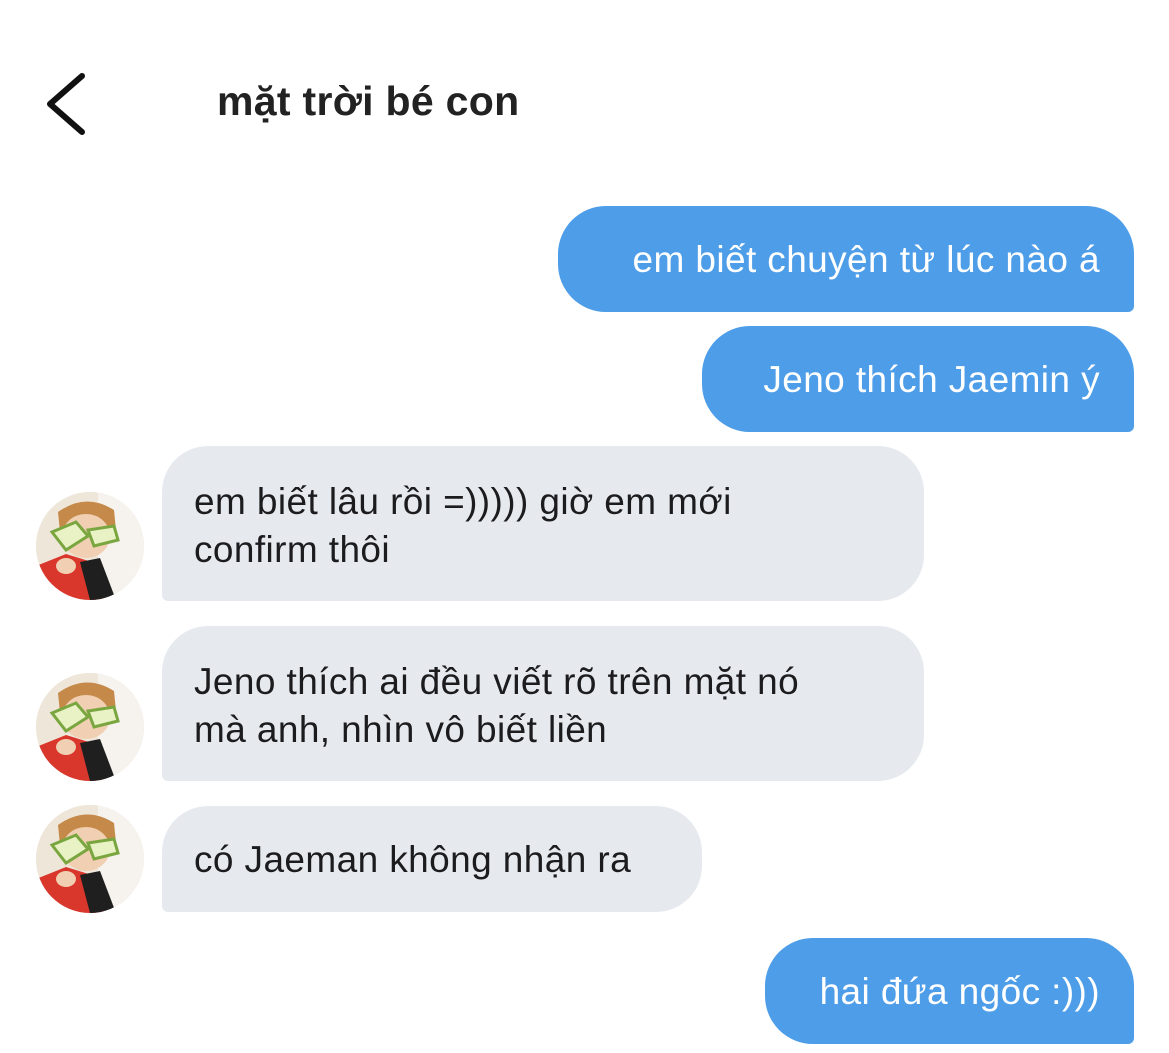 Image resolution: width=1169 pixels, height=1053 pixels. I want to click on message-text: em biết chuyện từ lúc nào á, so click(866, 259).